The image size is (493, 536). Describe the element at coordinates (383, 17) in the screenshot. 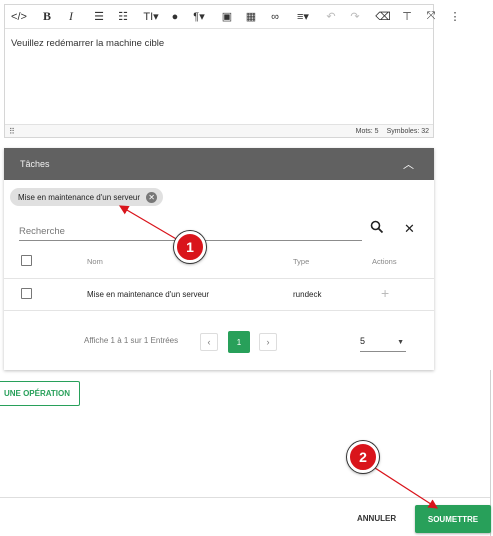

I see `eraser-icon: ⌫` at that location.